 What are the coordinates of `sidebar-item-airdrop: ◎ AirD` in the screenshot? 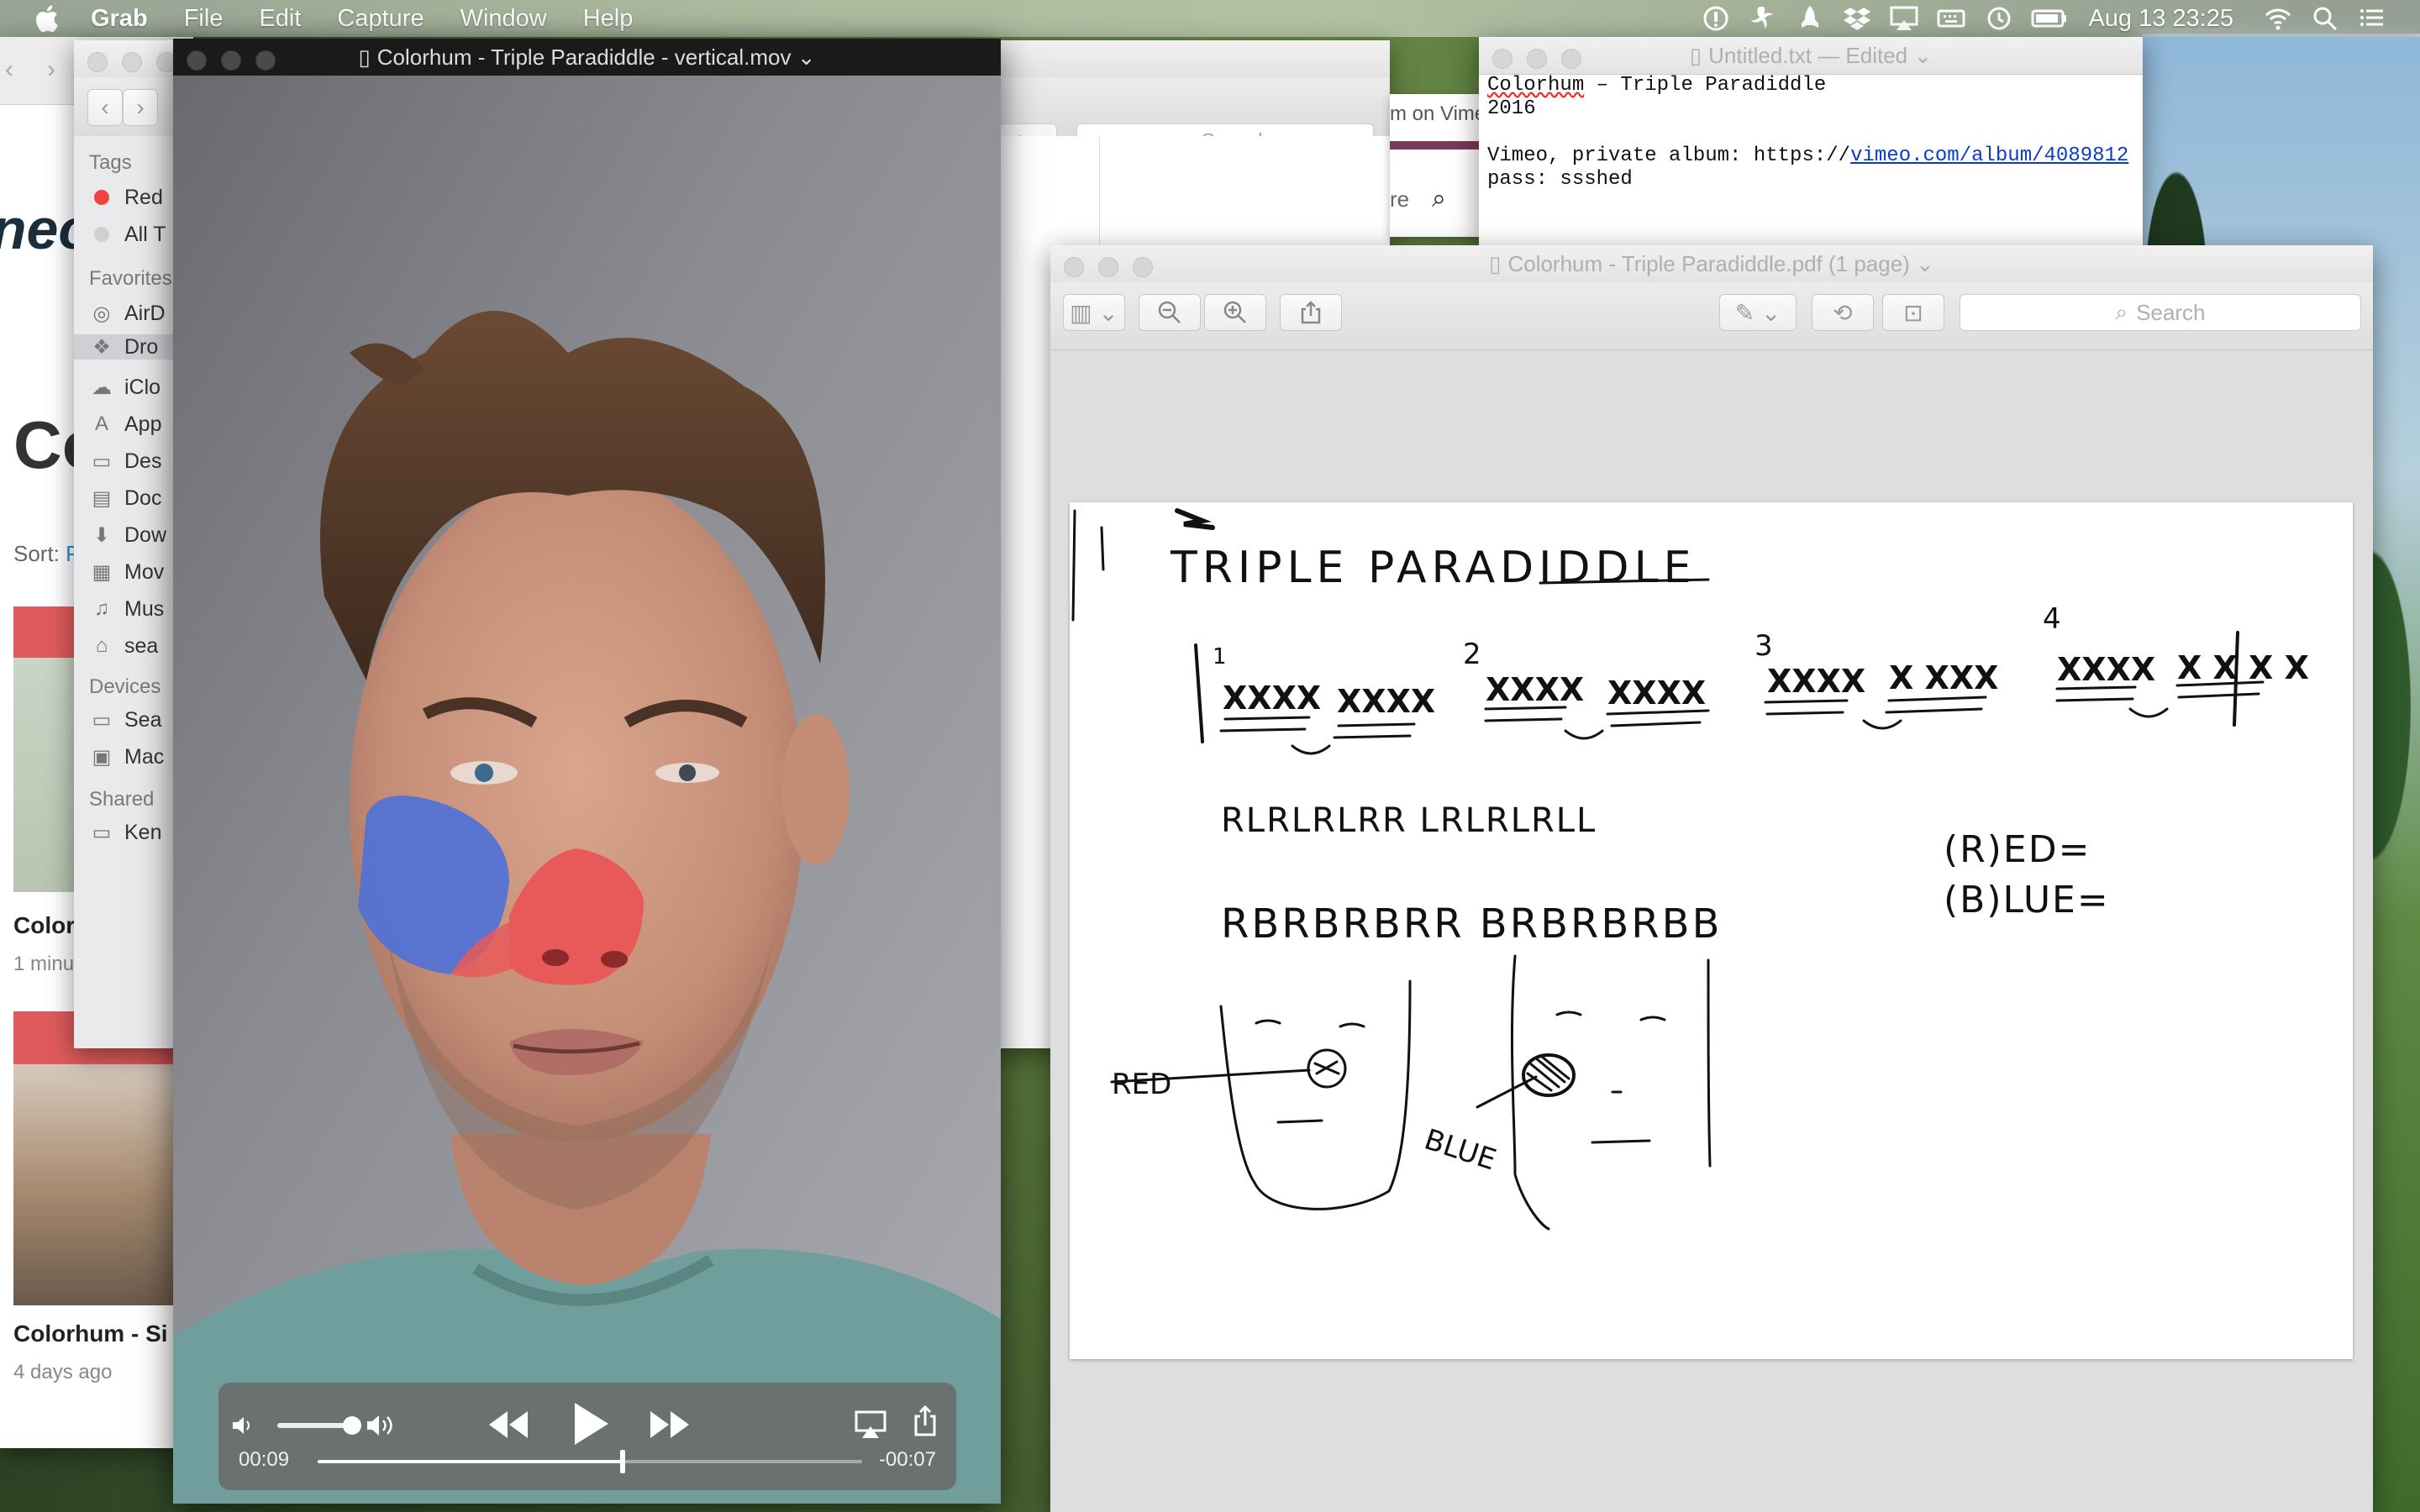 It's located at (128, 313).